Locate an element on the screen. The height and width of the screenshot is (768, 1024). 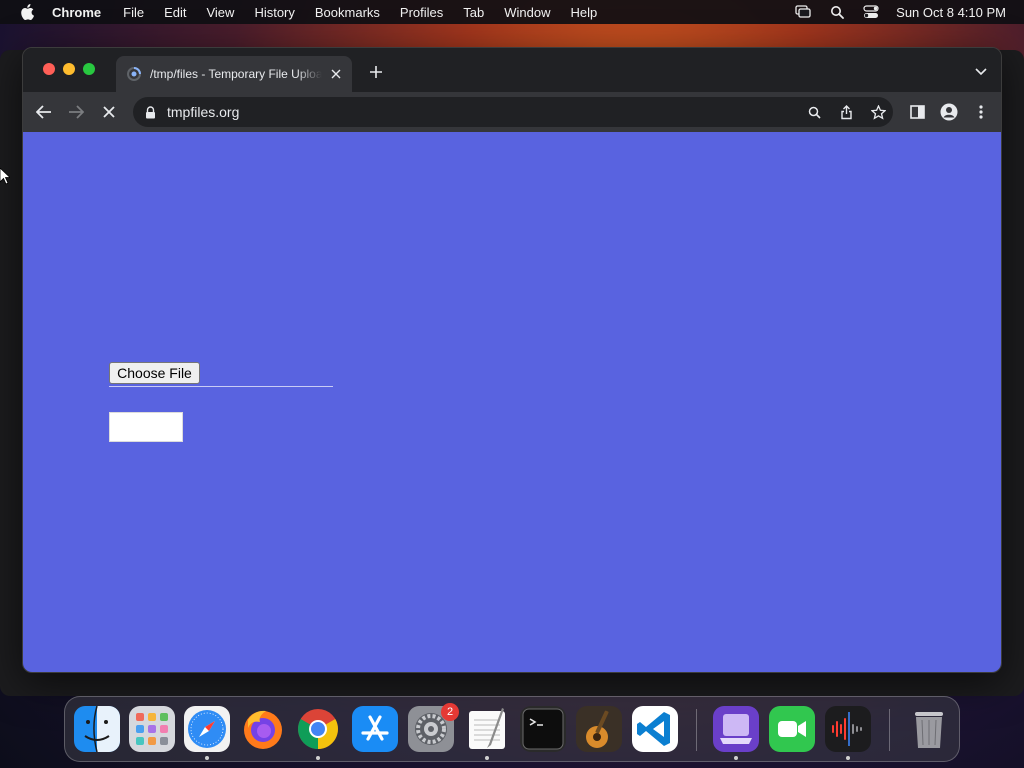
spotlight-search-icon is located at coordinates (837, 12).